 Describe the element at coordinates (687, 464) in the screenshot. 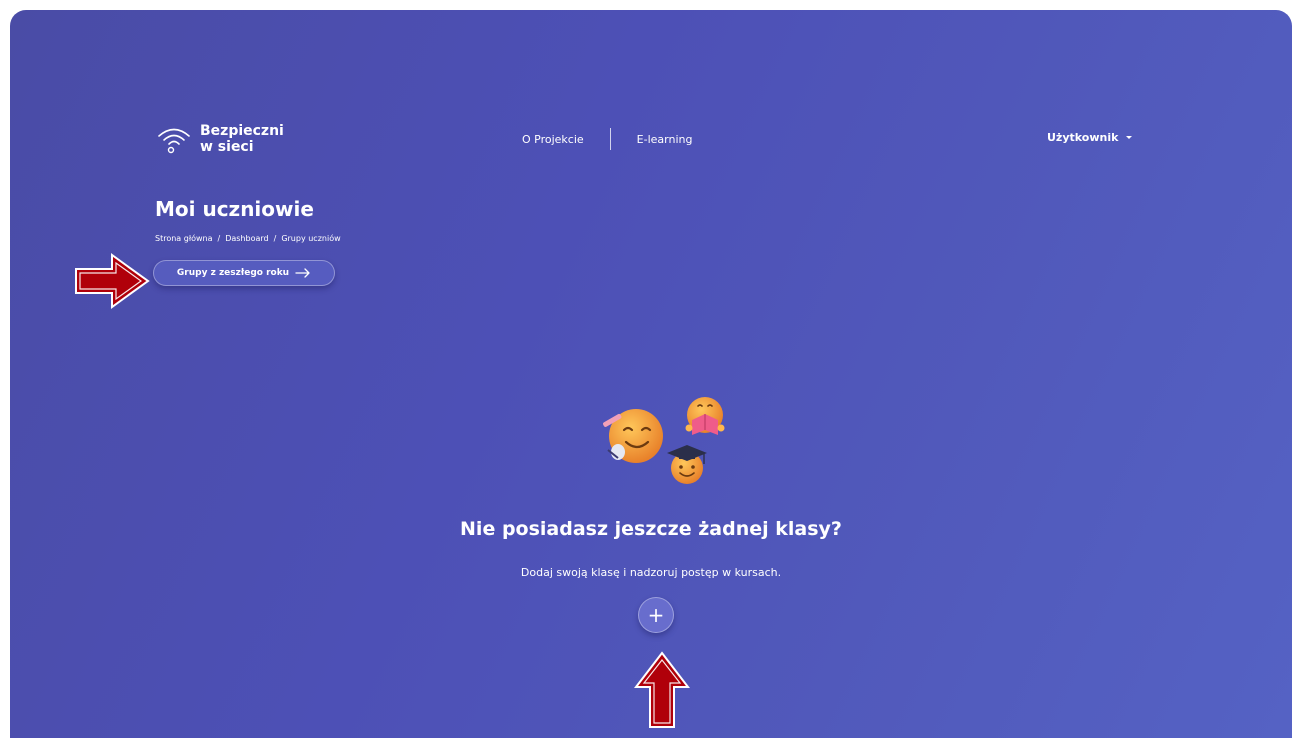

I see `graduate-emoji-icon` at that location.